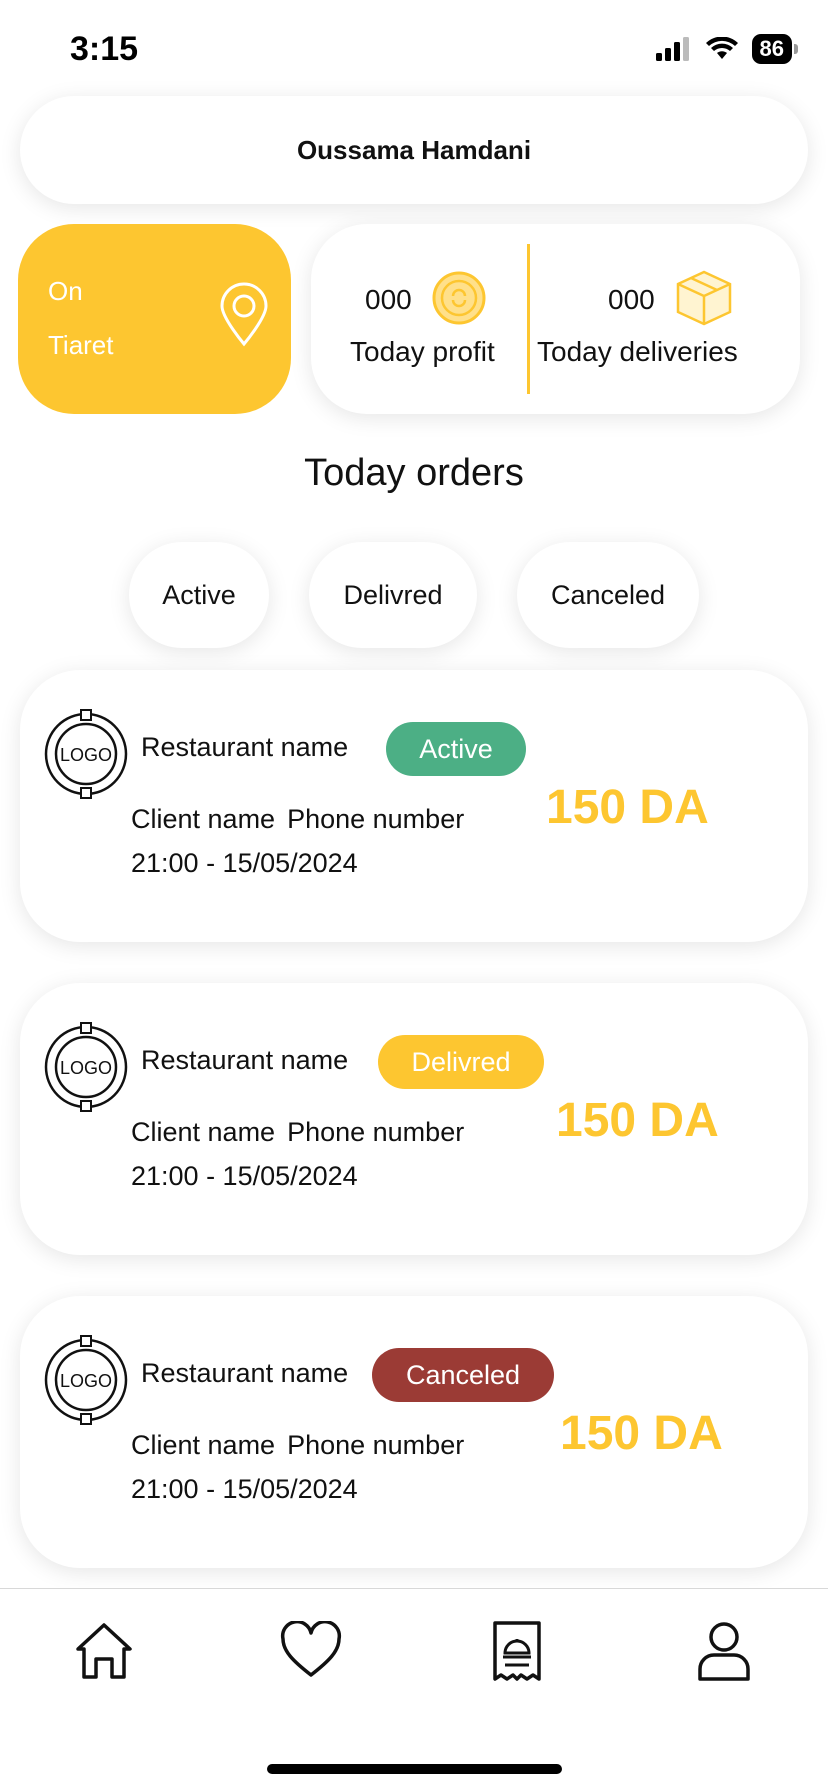 The height and width of the screenshot is (1792, 828). What do you see at coordinates (244, 314) in the screenshot?
I see `map-pin-icon` at bounding box center [244, 314].